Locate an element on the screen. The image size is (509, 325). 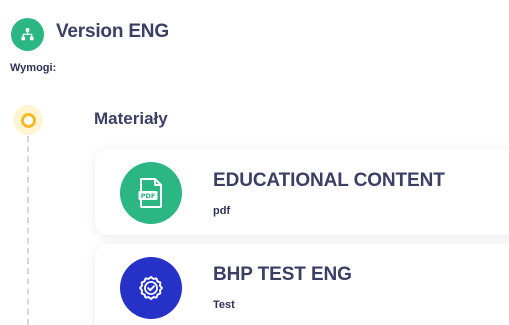
timeline-node-ring is located at coordinates (28, 120).